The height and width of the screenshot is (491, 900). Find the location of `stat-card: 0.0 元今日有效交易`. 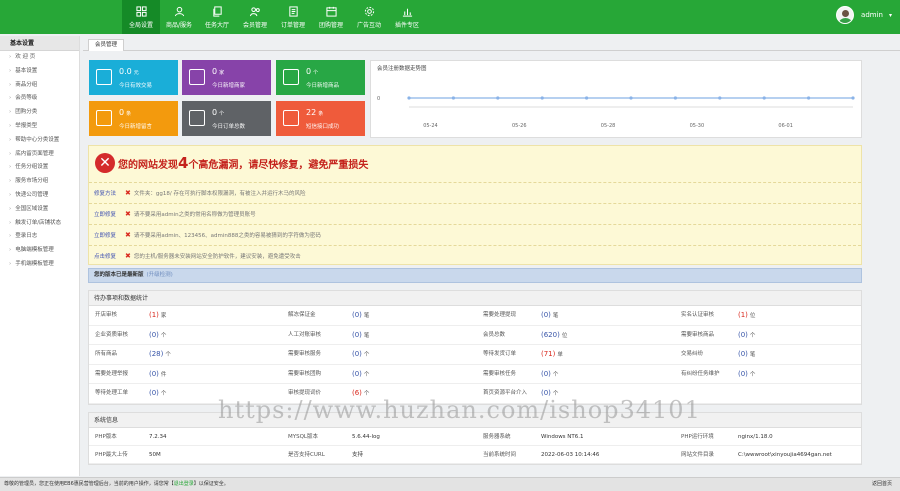

stat-card: 0.0 元今日有效交易 is located at coordinates (133, 77).